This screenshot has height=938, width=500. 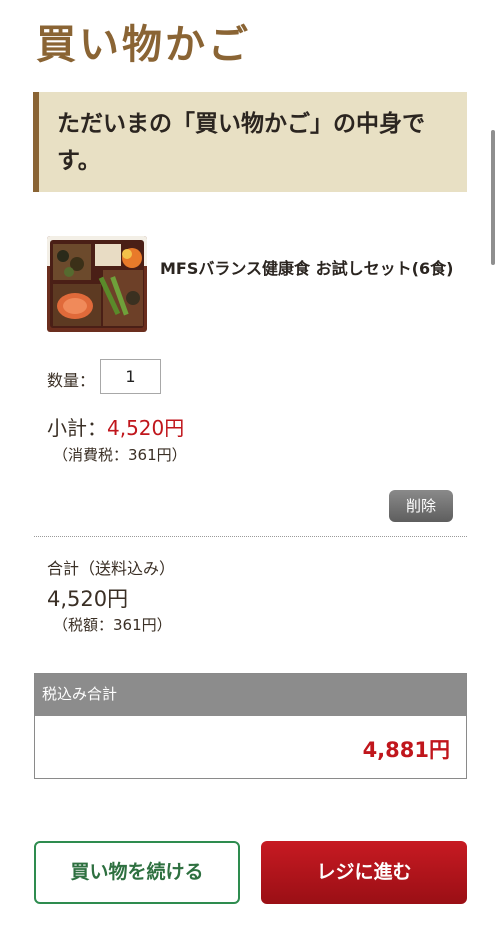 I want to click on scrollbar, so click(x=493, y=197).